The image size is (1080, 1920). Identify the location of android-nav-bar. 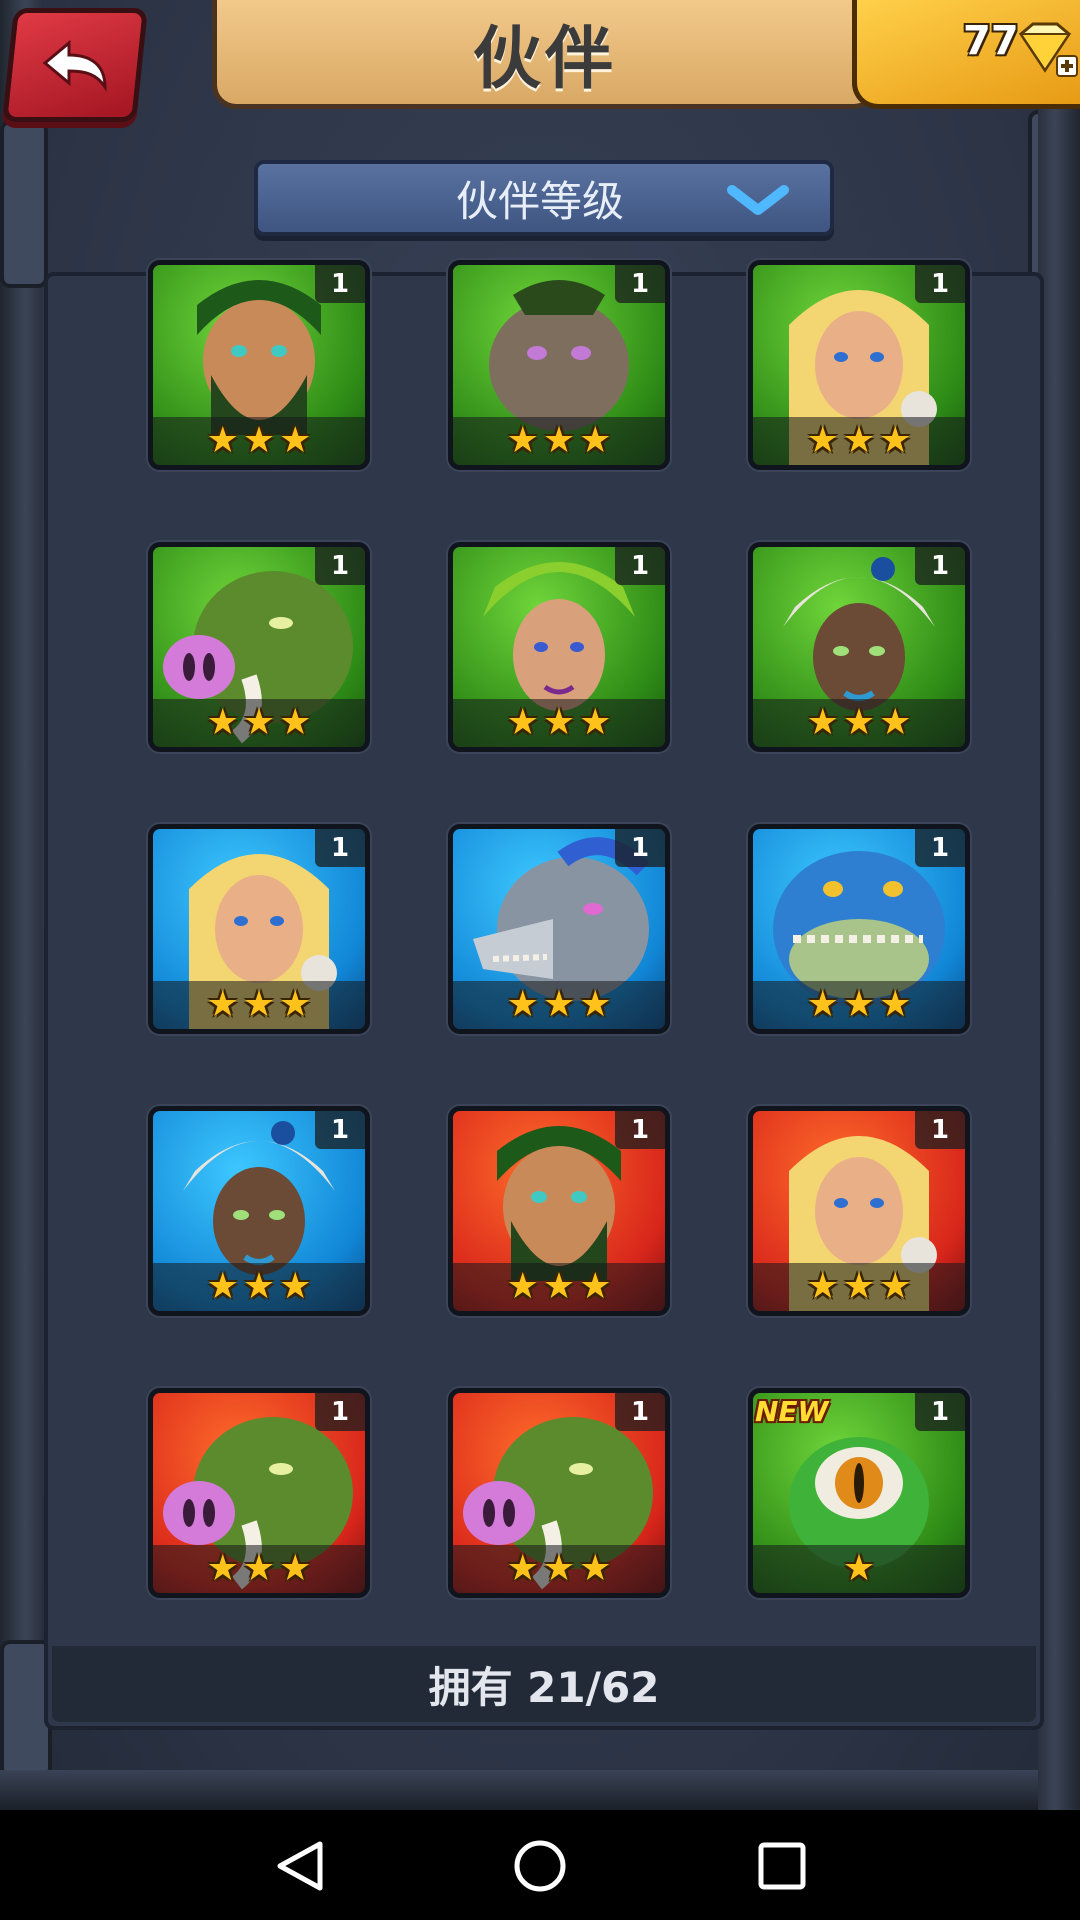
(540, 1865).